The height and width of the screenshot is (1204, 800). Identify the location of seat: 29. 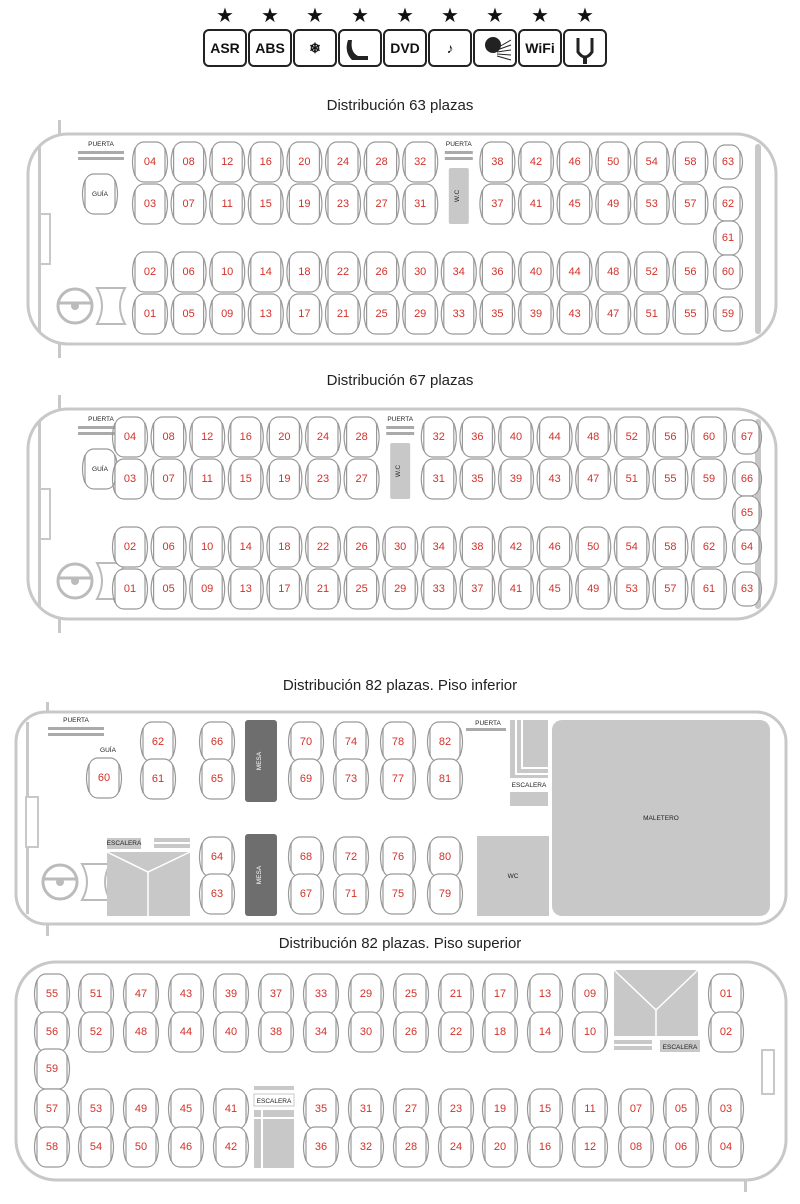
(400, 589).